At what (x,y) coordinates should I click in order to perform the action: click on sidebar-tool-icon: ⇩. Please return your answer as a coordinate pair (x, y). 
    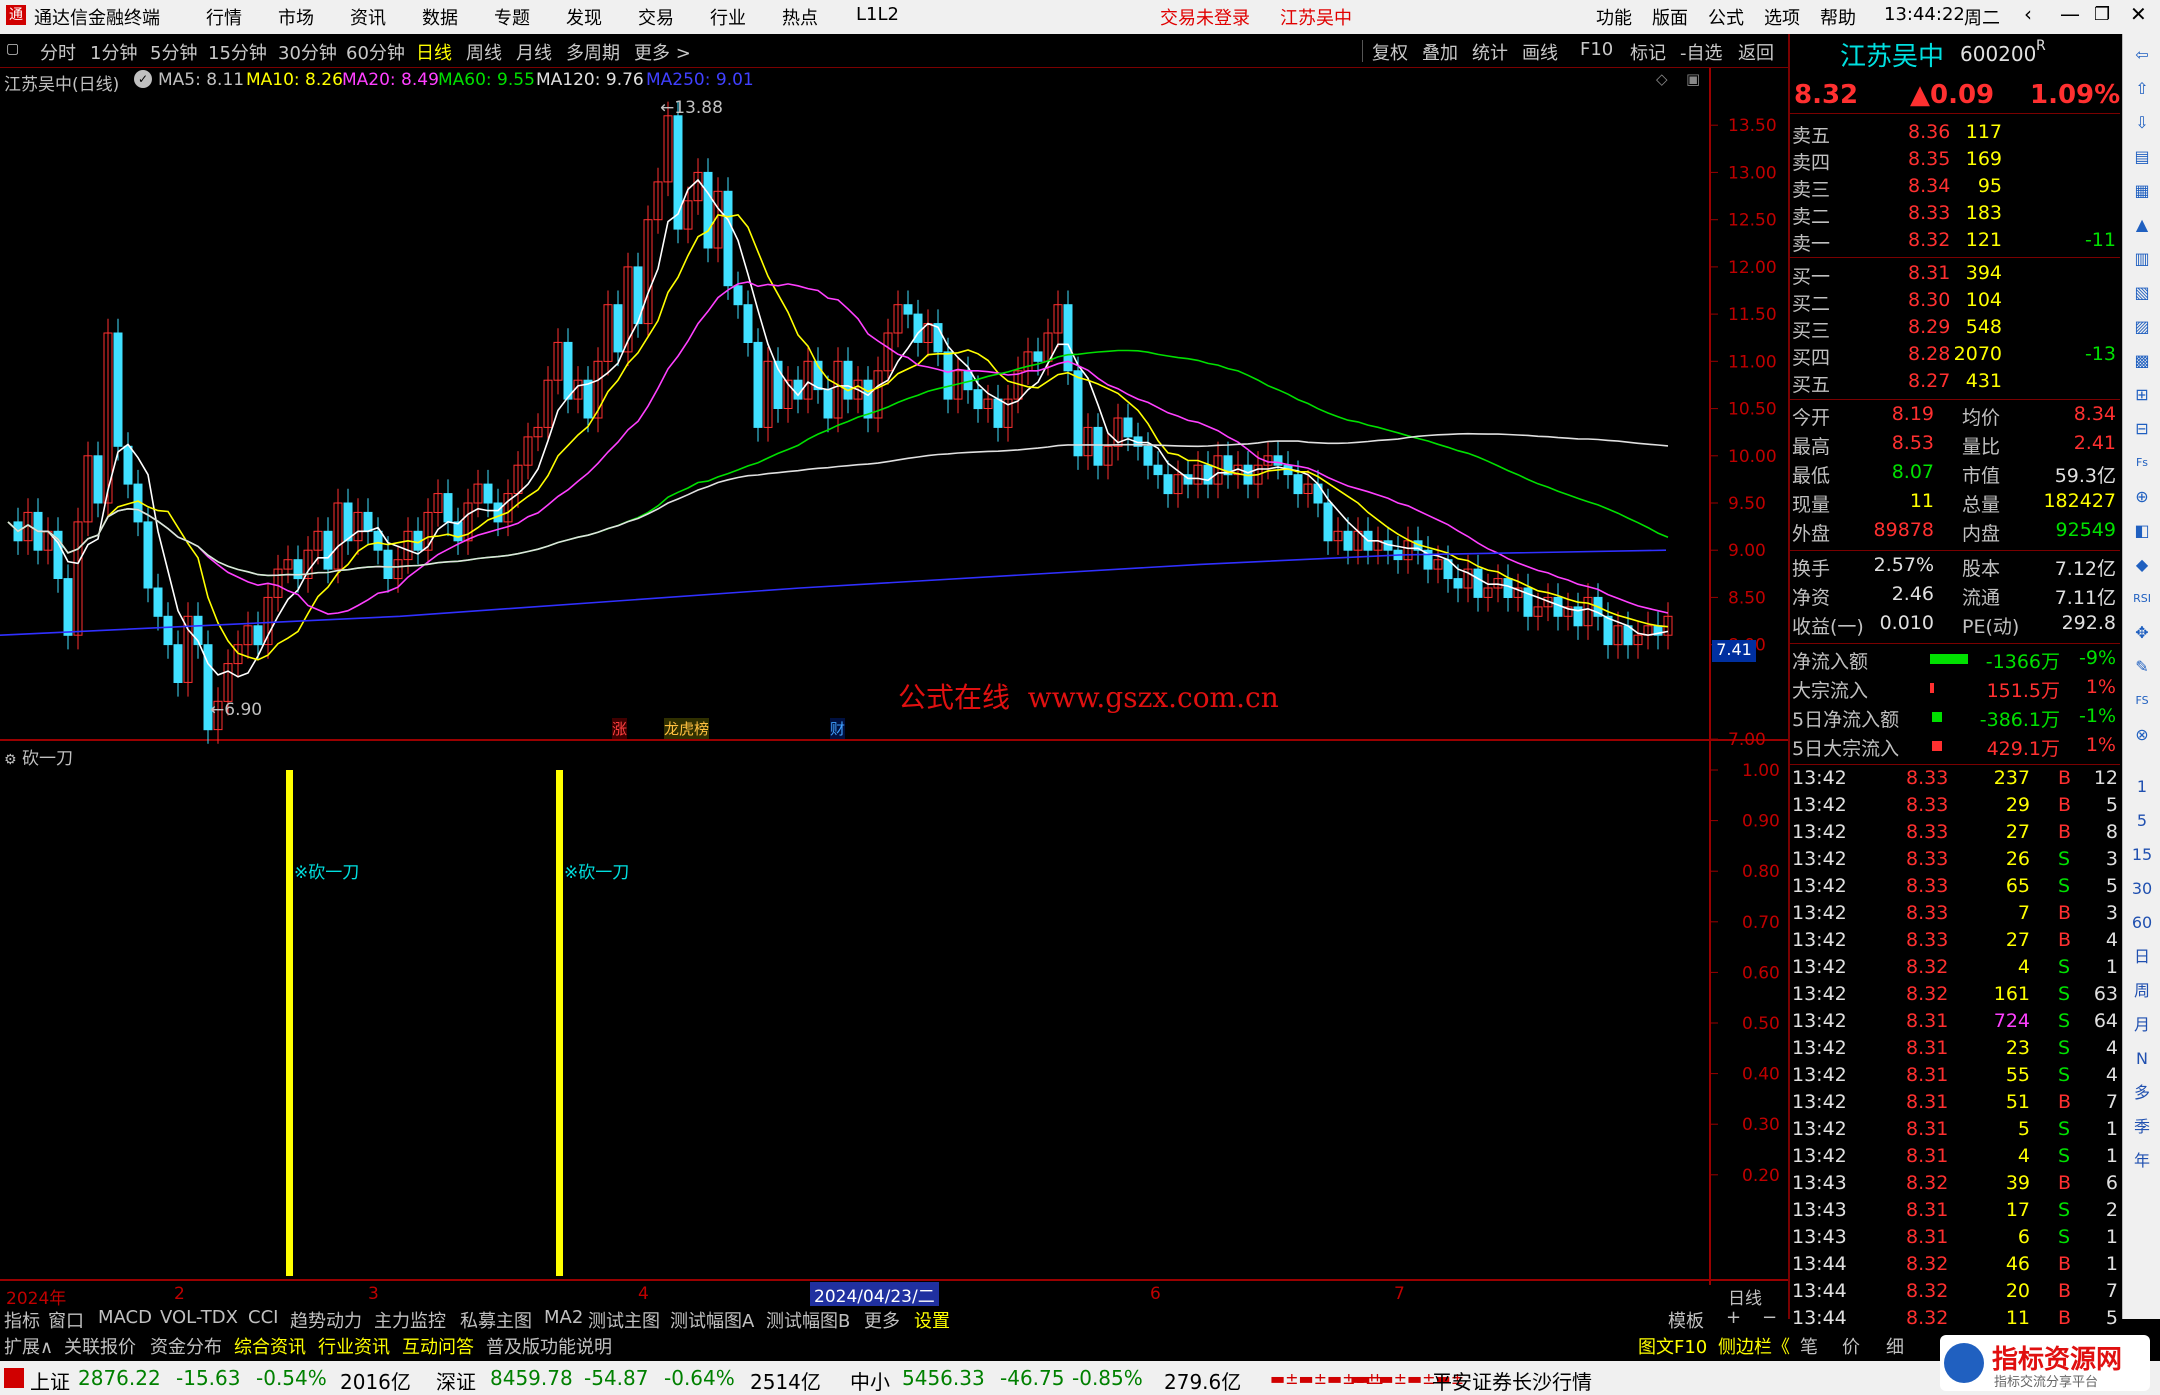
    Looking at the image, I should click on (2142, 123).